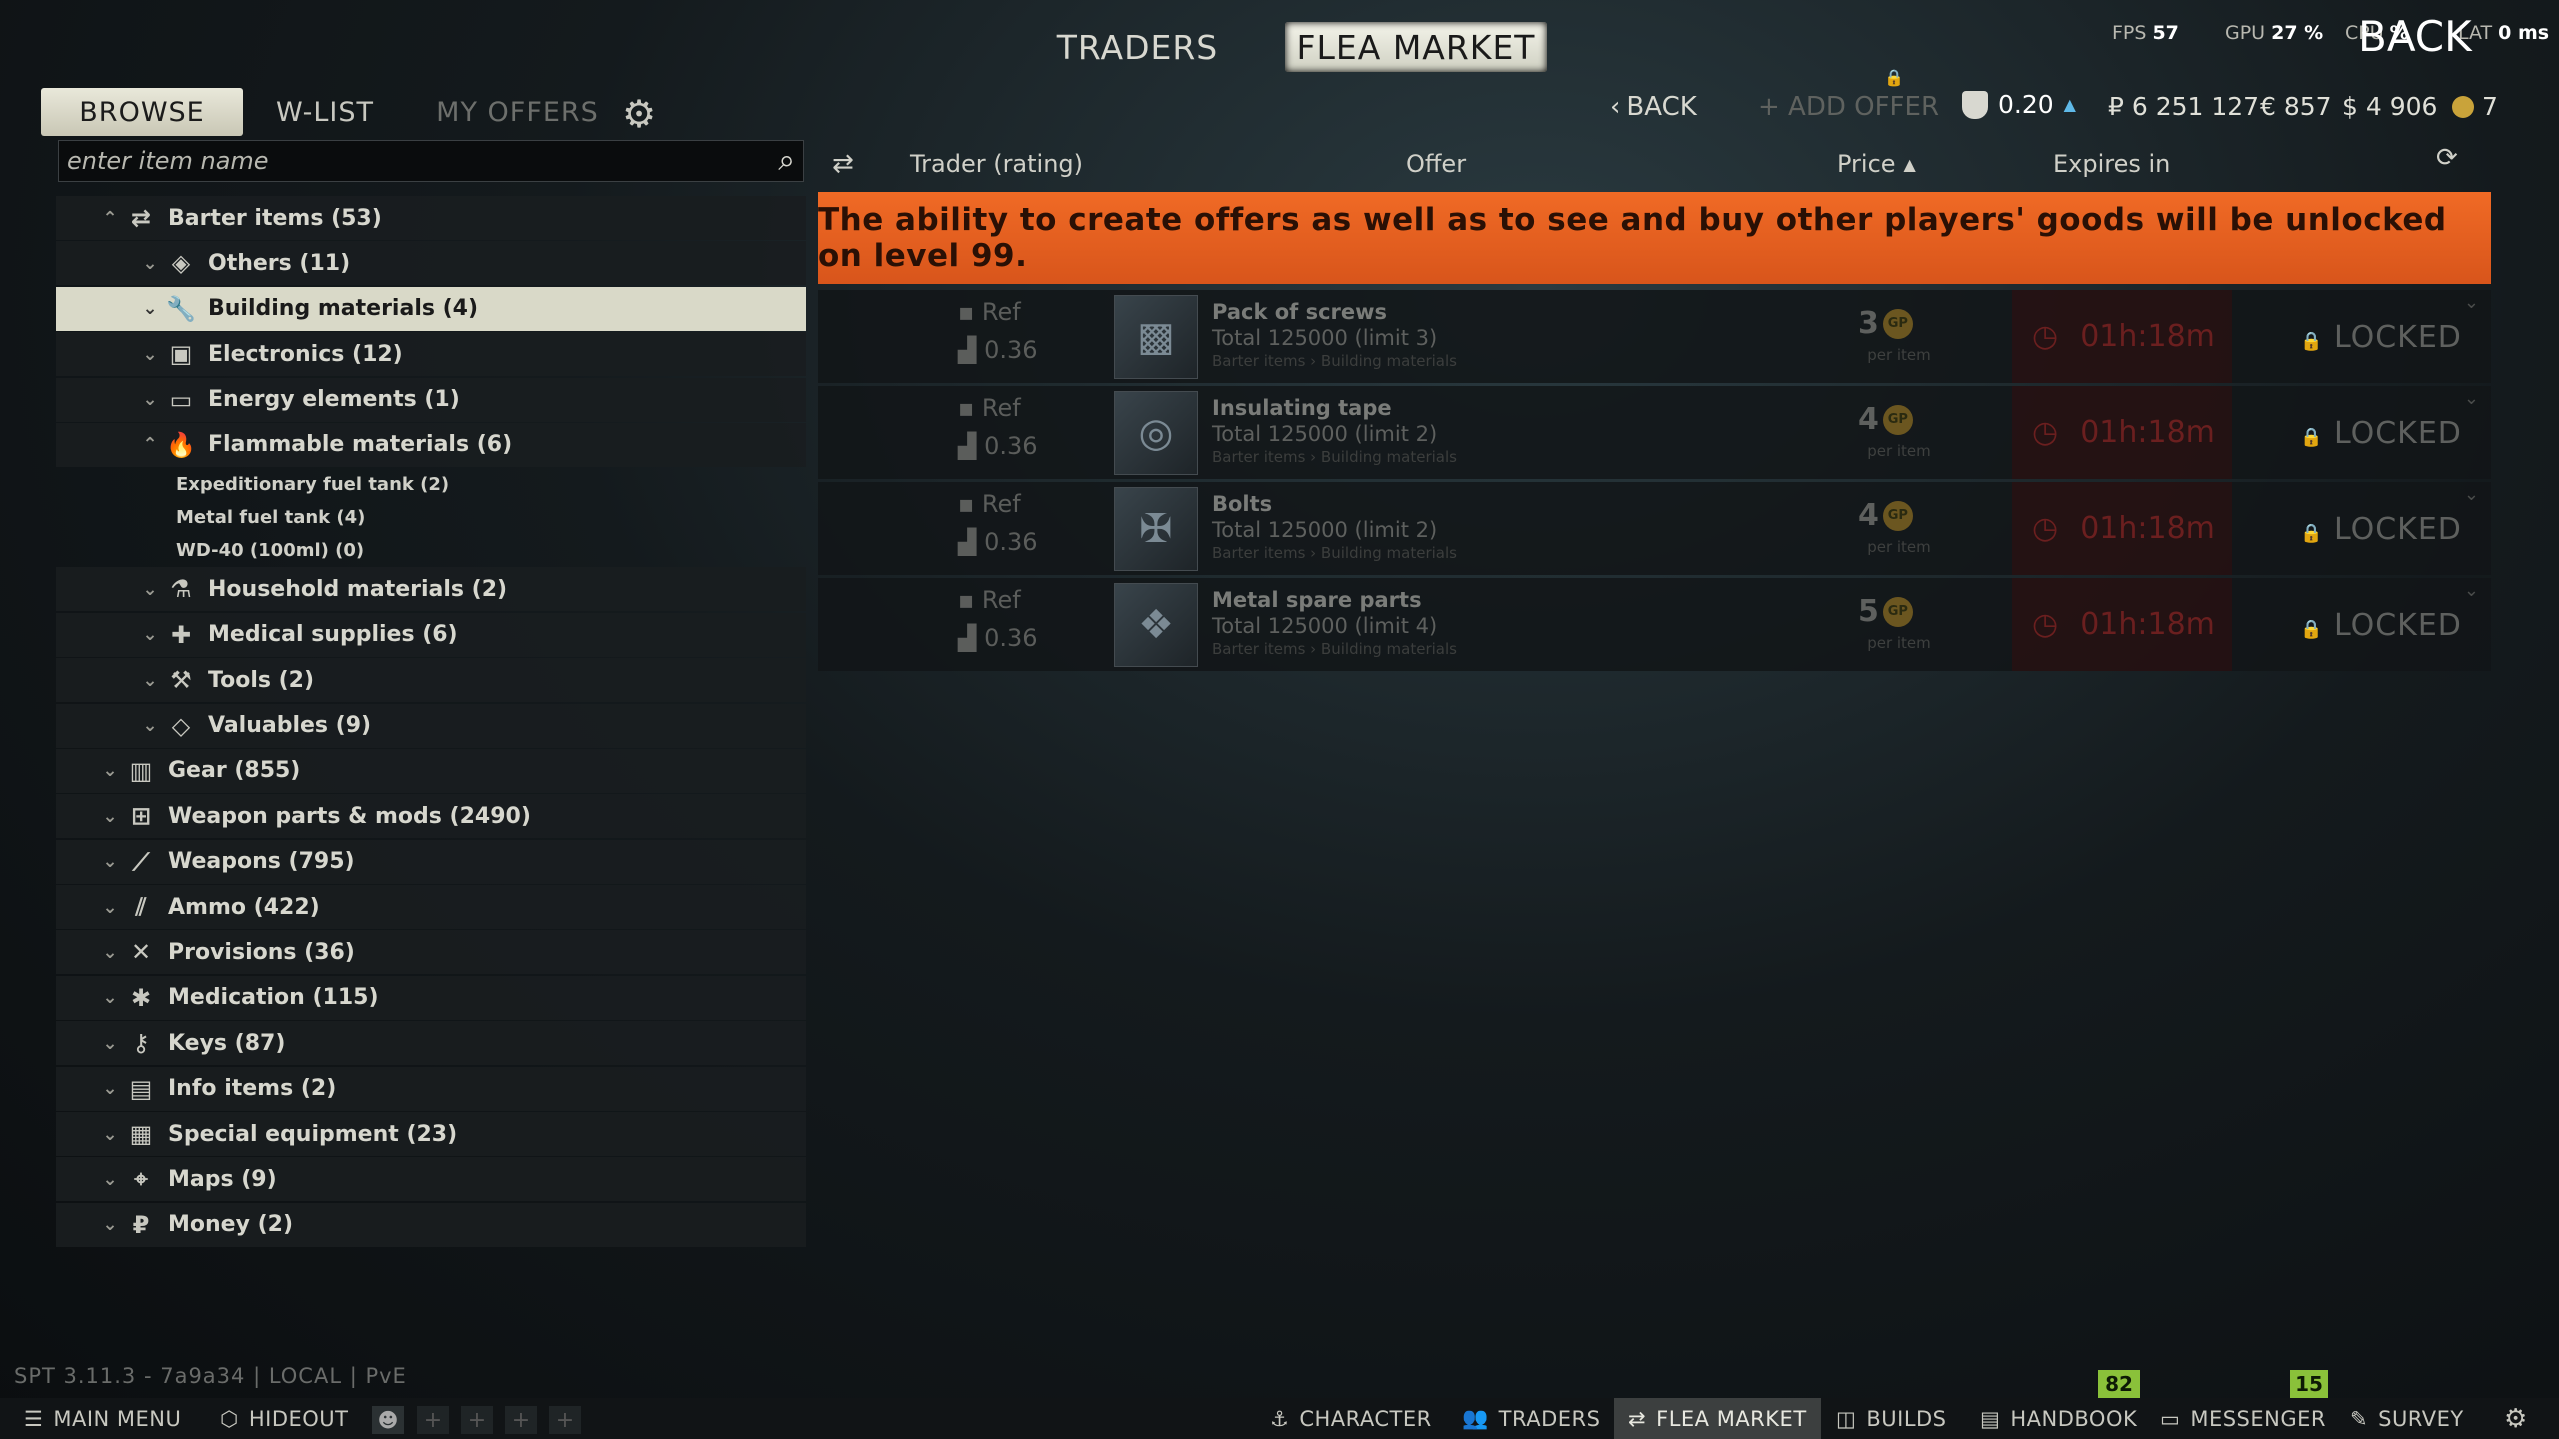  I want to click on back-button: ‹ BACK, so click(1653, 107).